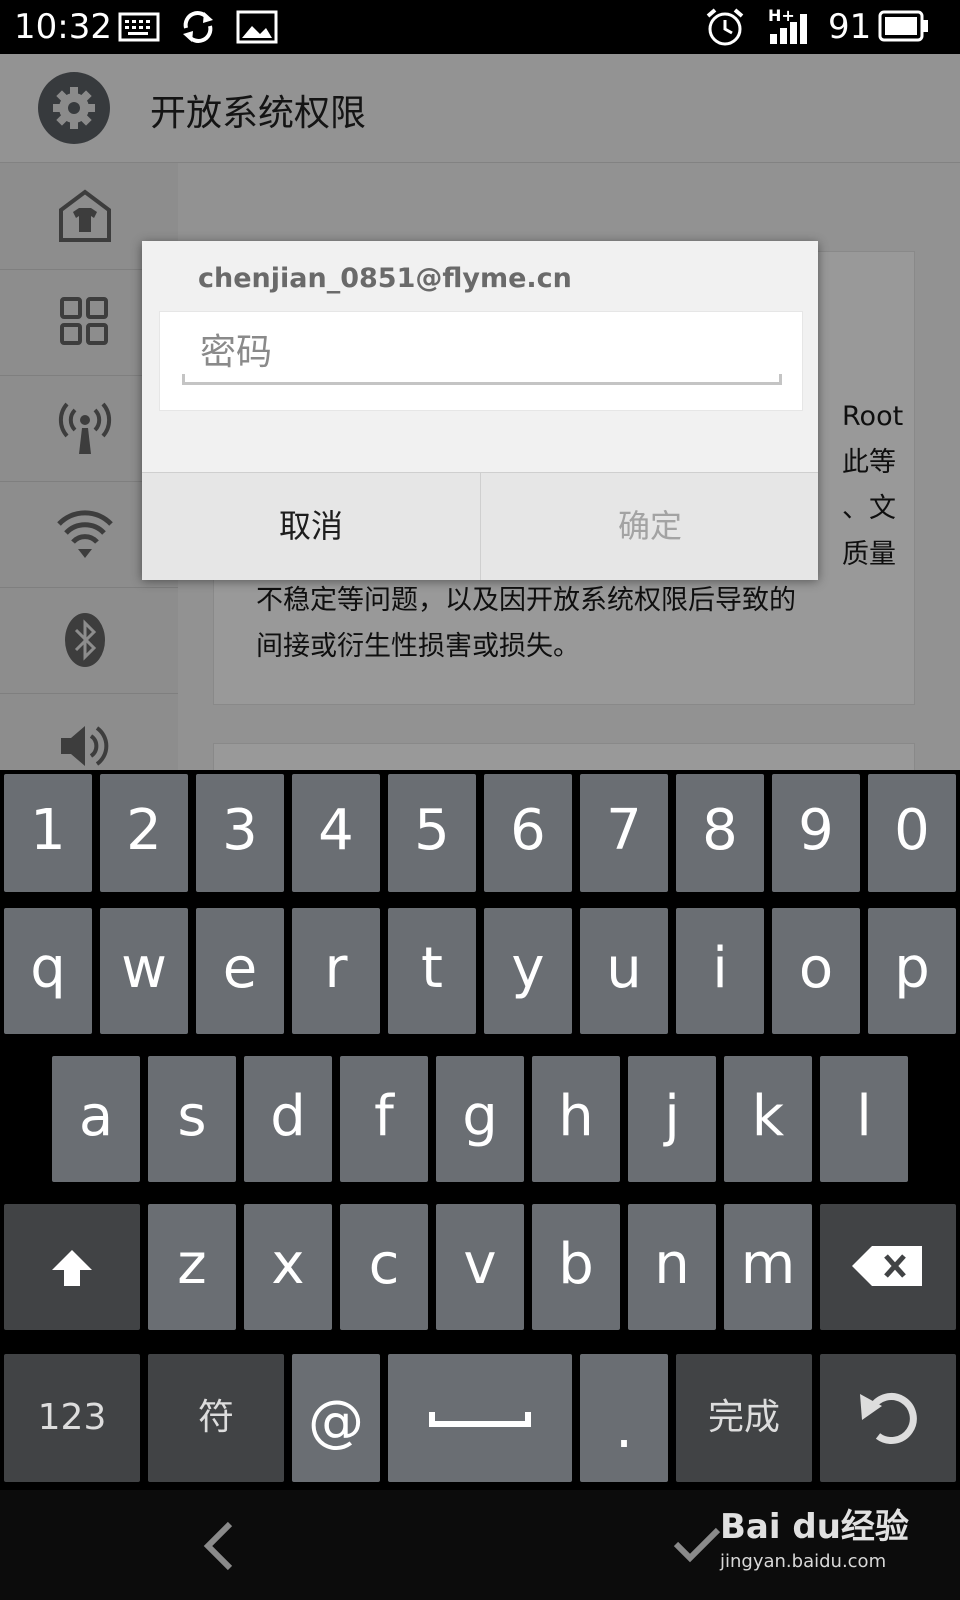  What do you see at coordinates (576, 1116) in the screenshot?
I see `key-label: h` at bounding box center [576, 1116].